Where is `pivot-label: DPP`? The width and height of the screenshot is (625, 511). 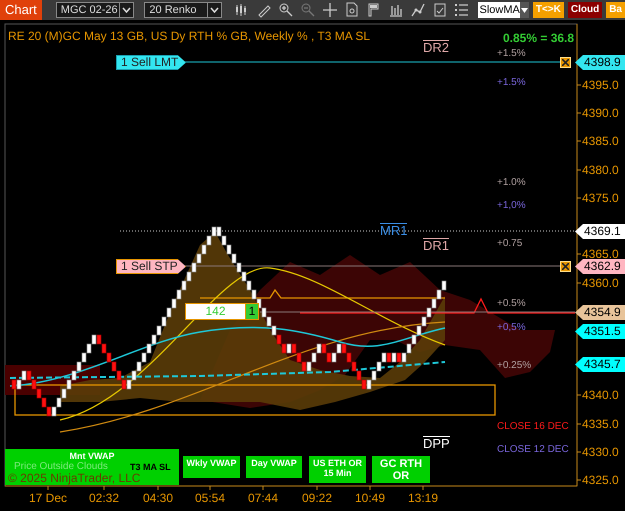
pivot-label: DPP is located at coordinates (436, 443).